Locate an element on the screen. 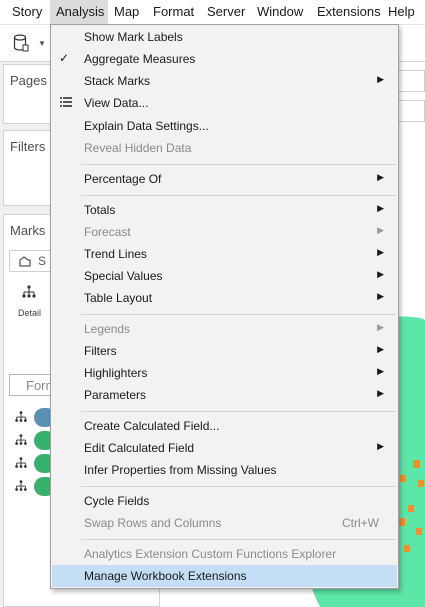  marks-title: Marks is located at coordinates (28, 230).